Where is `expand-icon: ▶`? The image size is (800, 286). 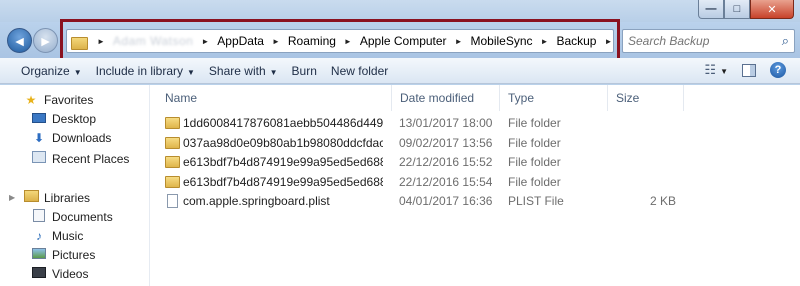
expand-icon: ▶ is located at coordinates (12, 197).